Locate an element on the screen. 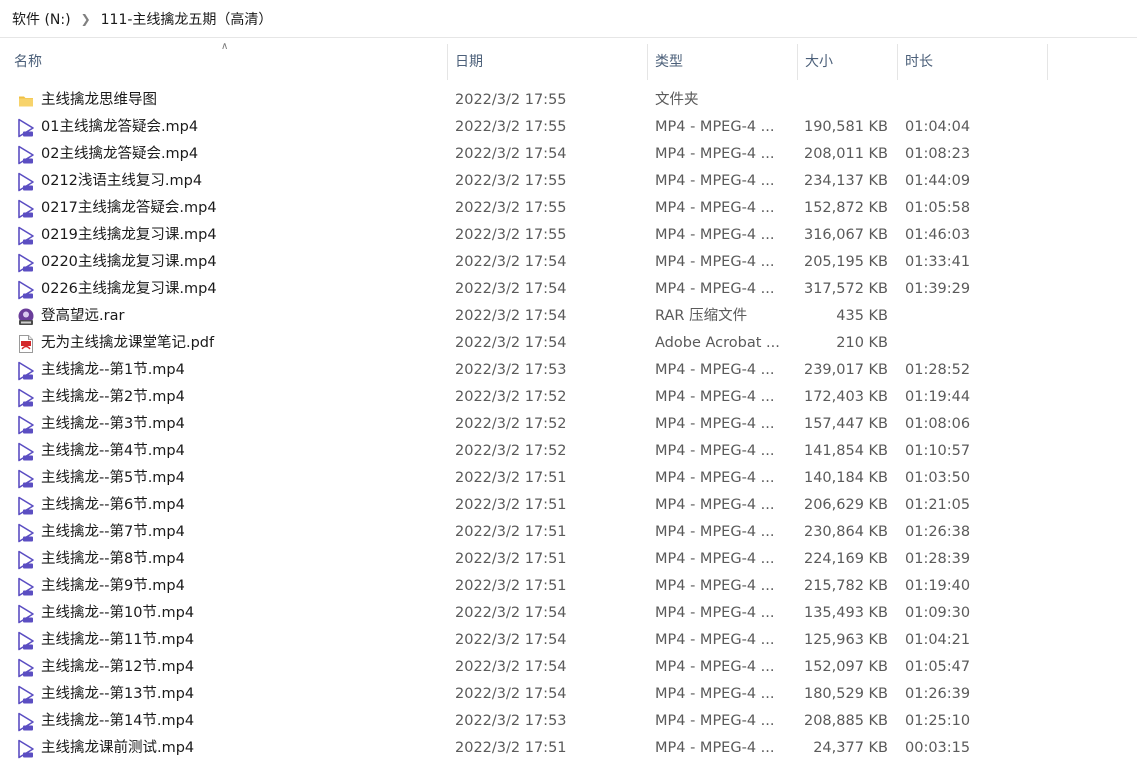 Image resolution: width=1137 pixels, height=771 pixels. column-header-size: 大小 is located at coordinates (848, 62).